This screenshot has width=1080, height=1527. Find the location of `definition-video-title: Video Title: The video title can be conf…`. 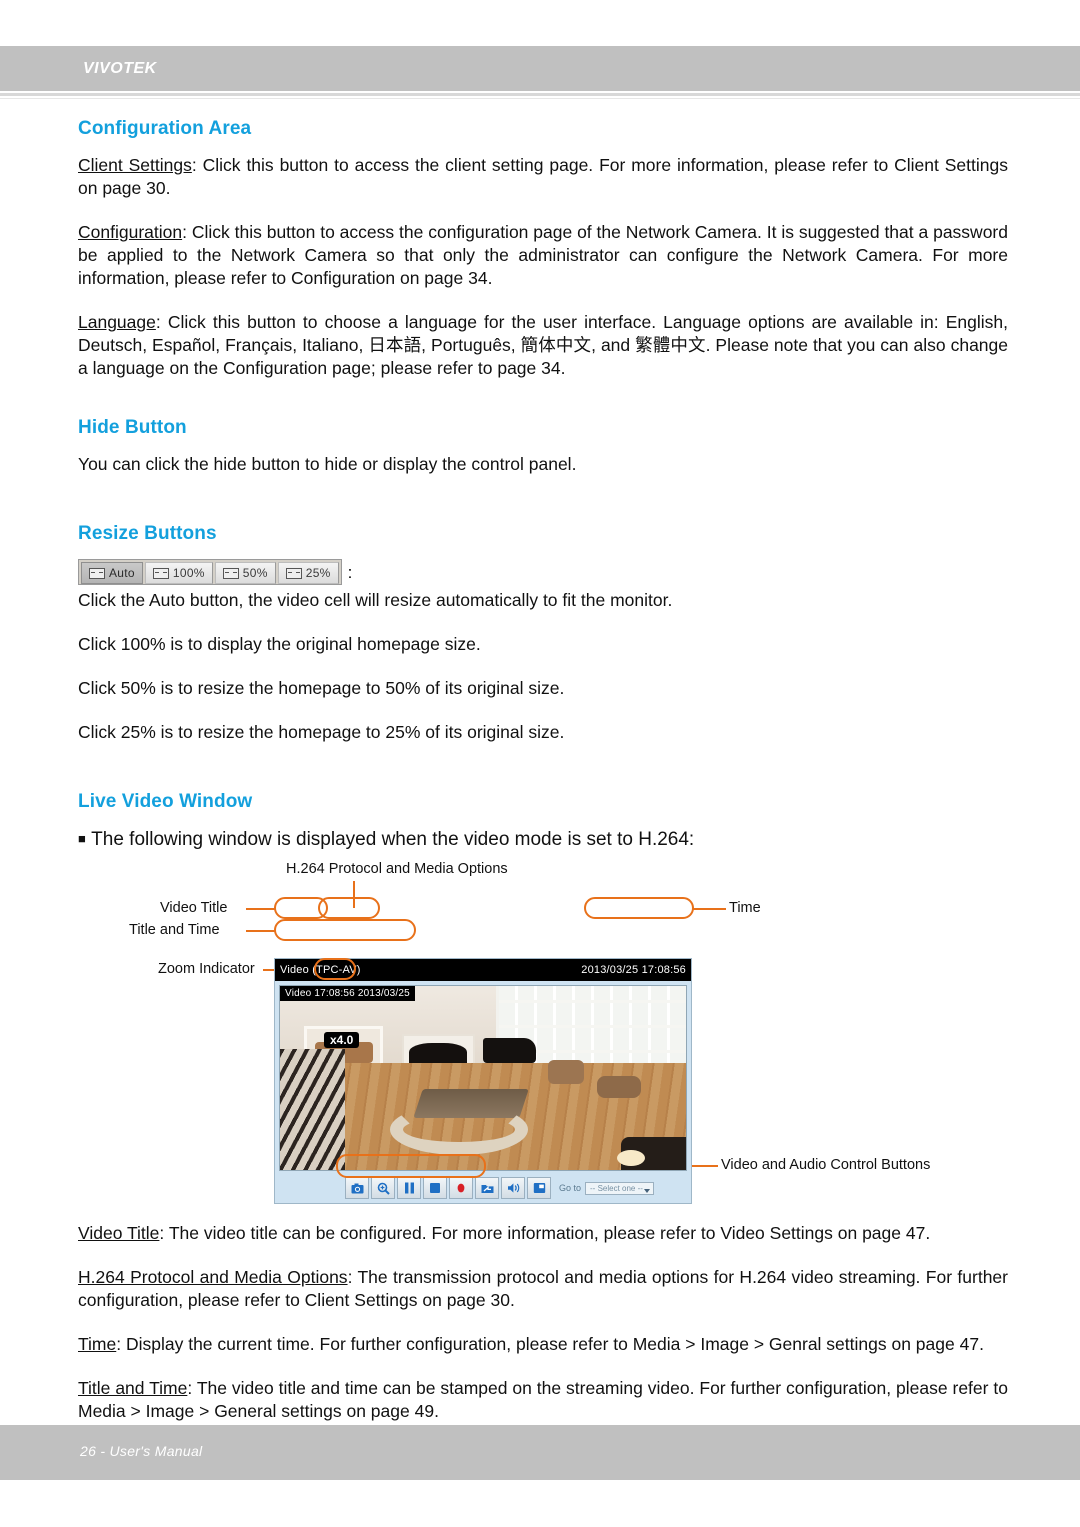

definition-video-title: Video Title: The video title can be conf… is located at coordinates (543, 1233).